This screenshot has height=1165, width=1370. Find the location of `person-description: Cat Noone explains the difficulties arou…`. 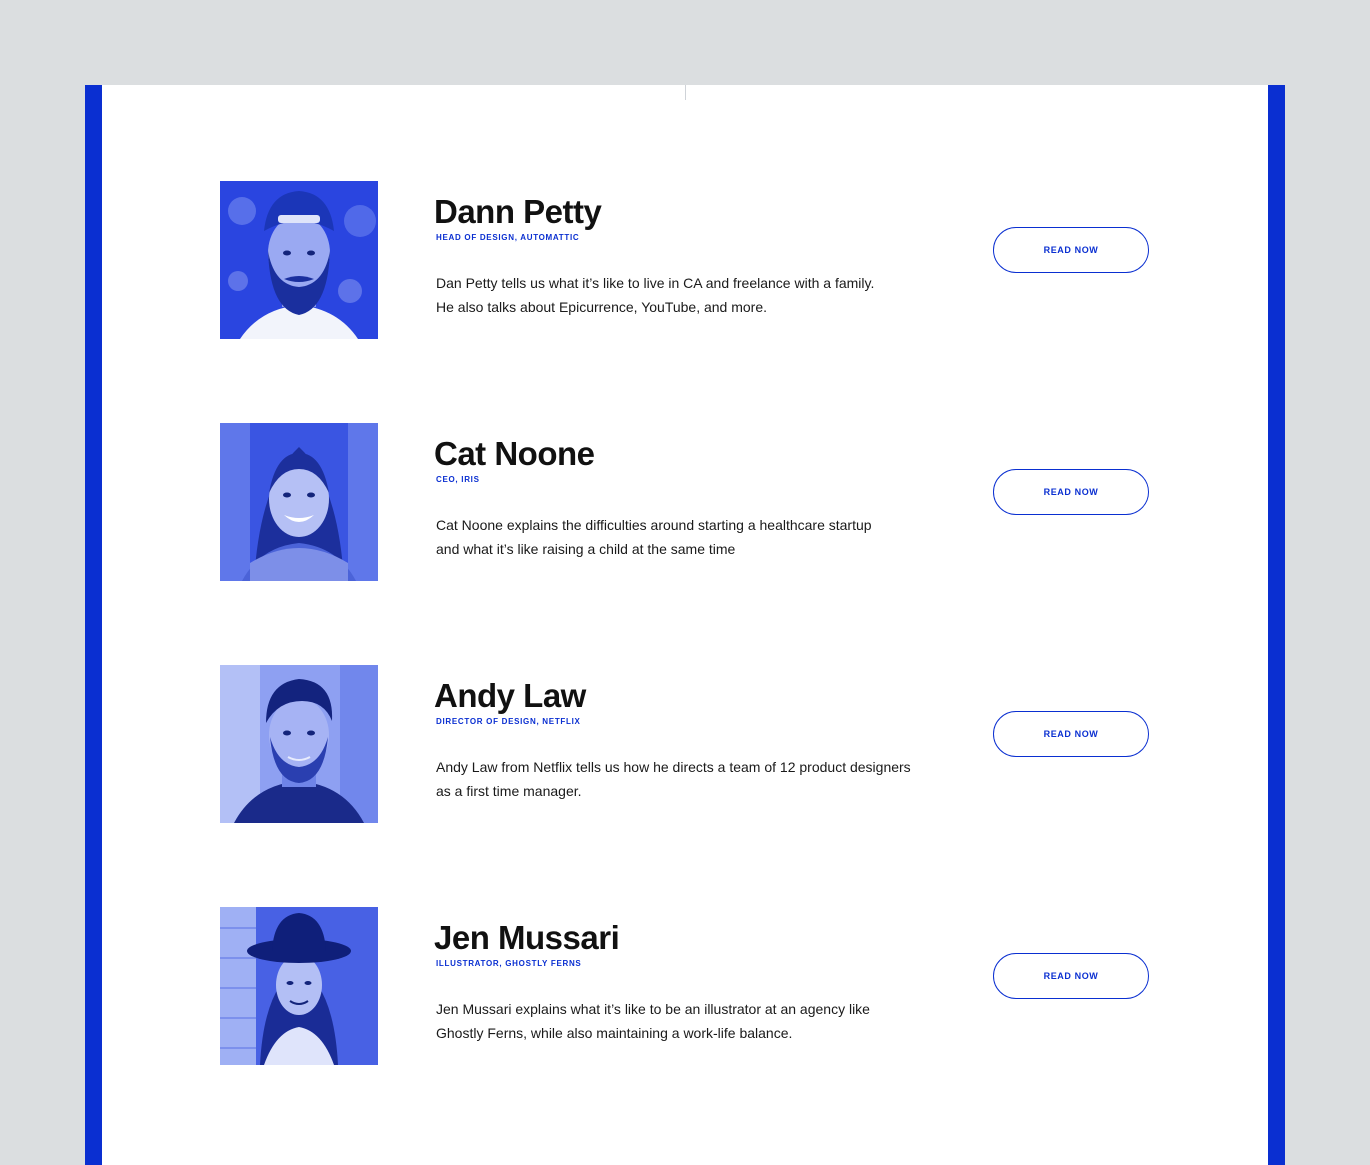

person-description: Cat Noone explains the difficulties arou… is located at coordinates (676, 537).